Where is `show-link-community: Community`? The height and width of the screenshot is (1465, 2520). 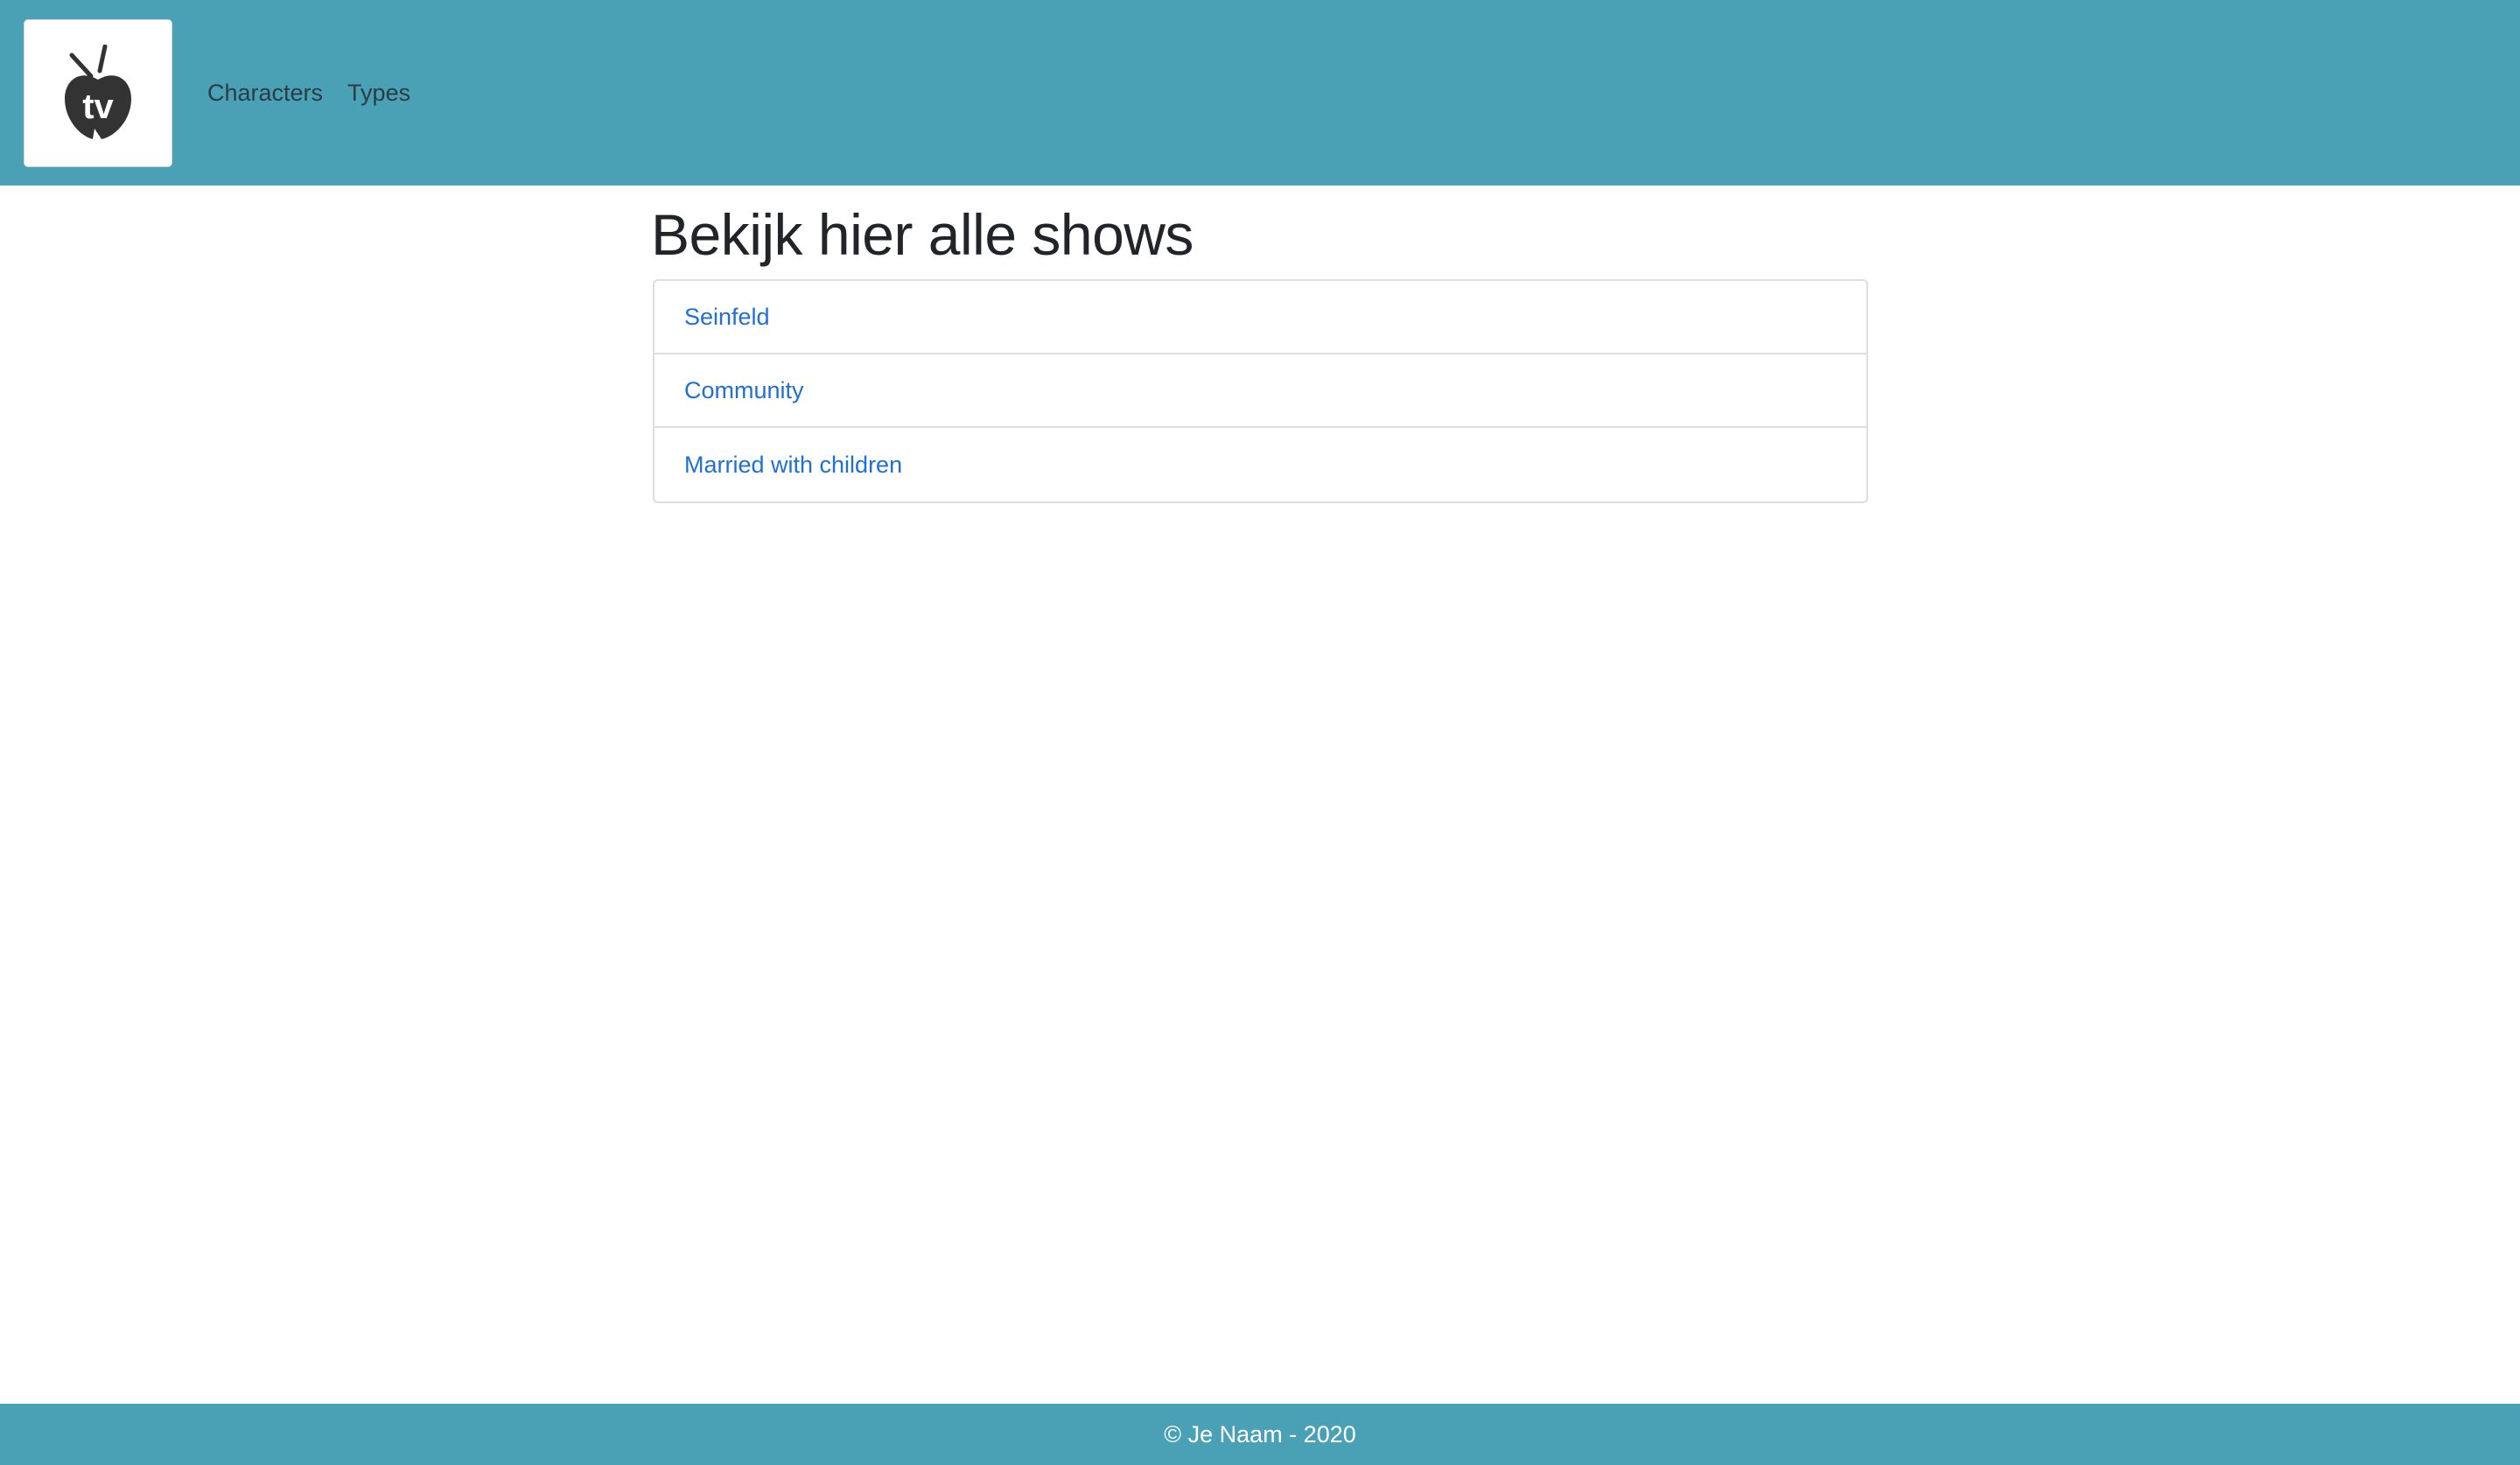
show-link-community: Community is located at coordinates (744, 390).